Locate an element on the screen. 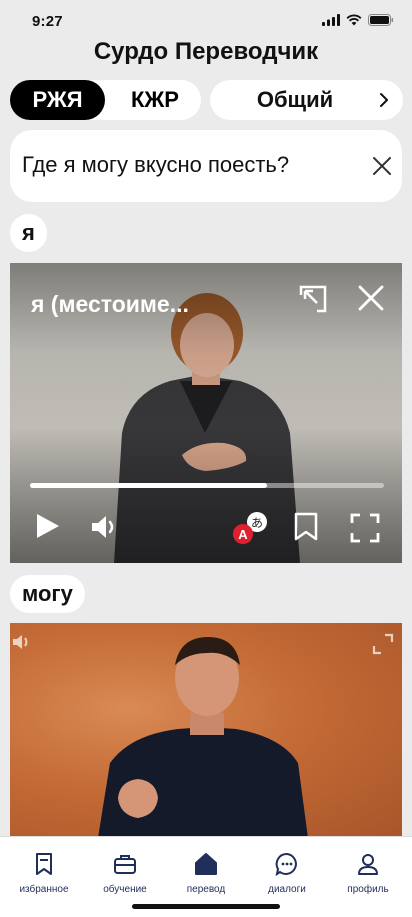 The height and width of the screenshot is (917, 412). category-selector: Общий is located at coordinates (306, 100).